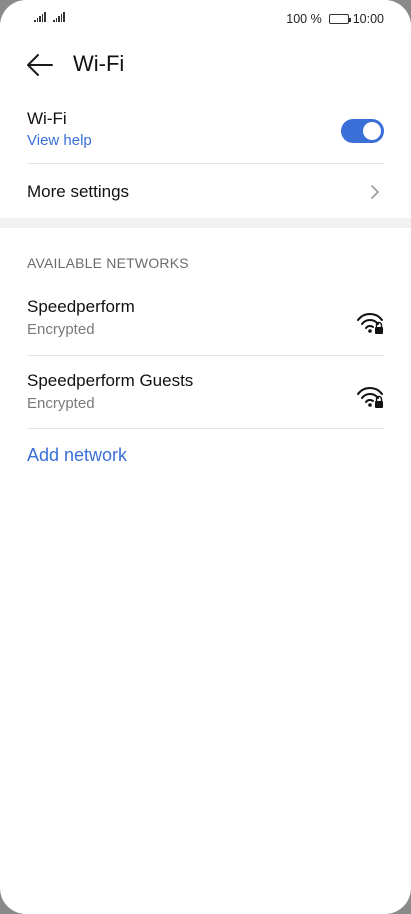 This screenshot has height=914, width=411. What do you see at coordinates (205, 65) in the screenshot?
I see `header: Wi-Fi` at bounding box center [205, 65].